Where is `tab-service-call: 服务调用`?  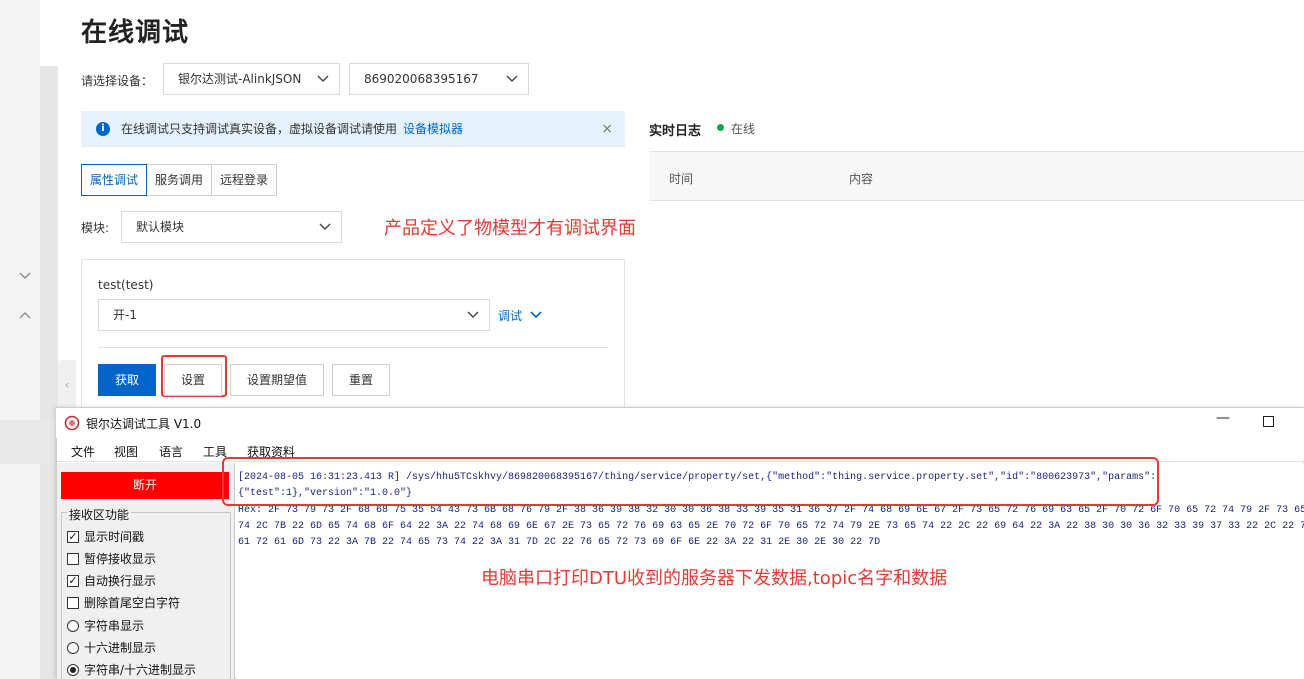
tab-service-call: 服务调用 is located at coordinates (179, 180).